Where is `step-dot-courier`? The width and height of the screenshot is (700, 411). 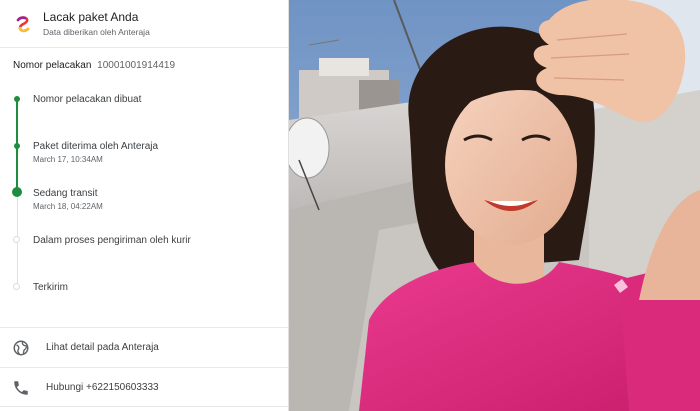 step-dot-courier is located at coordinates (16, 239).